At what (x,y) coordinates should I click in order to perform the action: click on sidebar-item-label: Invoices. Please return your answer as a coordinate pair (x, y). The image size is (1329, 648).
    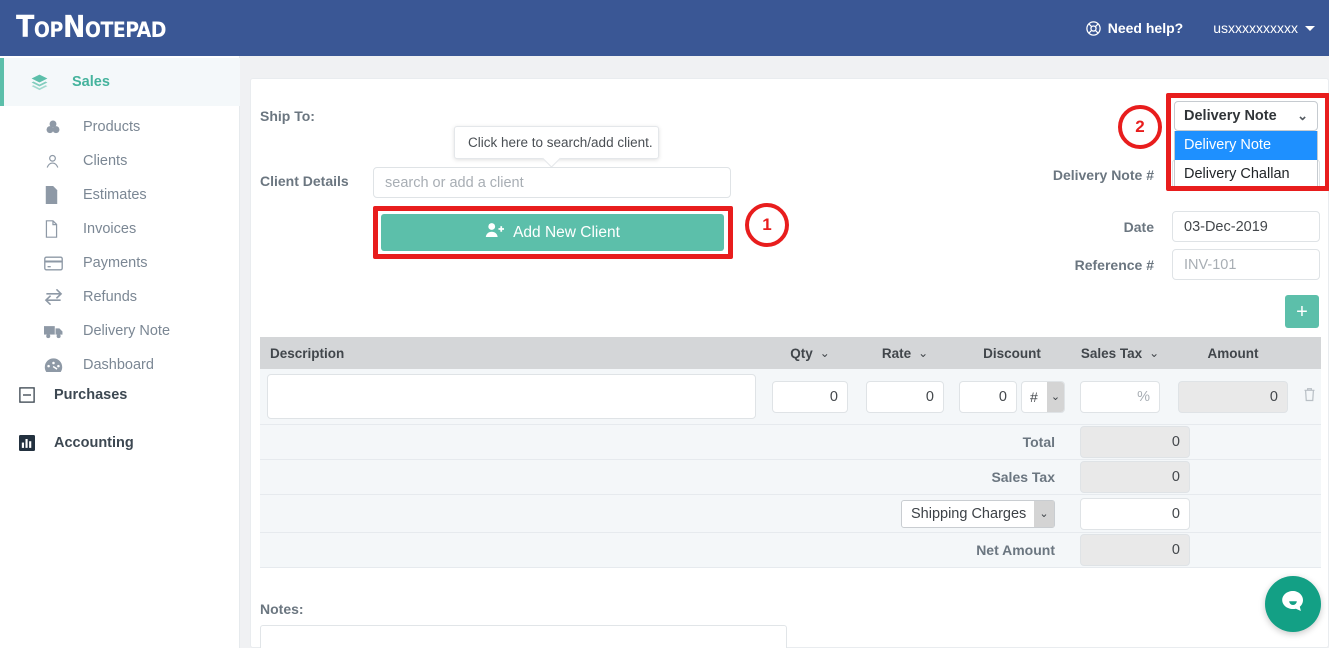
    Looking at the image, I should click on (110, 229).